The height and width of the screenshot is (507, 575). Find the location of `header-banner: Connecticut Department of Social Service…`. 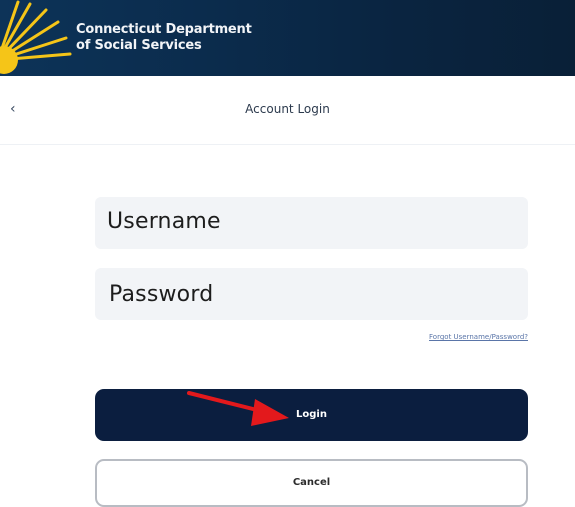

header-banner: Connecticut Department of Social Service… is located at coordinates (287, 38).